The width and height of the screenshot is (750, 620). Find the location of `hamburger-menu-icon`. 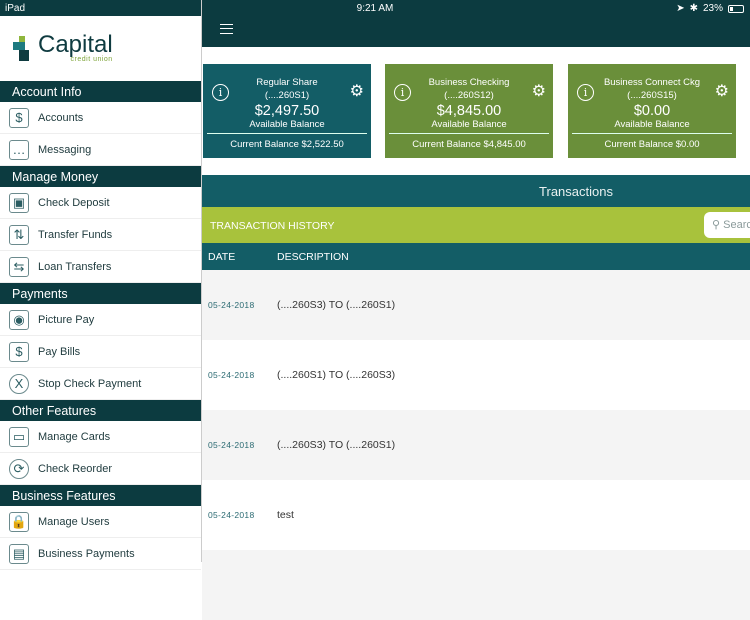

hamburger-menu-icon is located at coordinates (226, 29).